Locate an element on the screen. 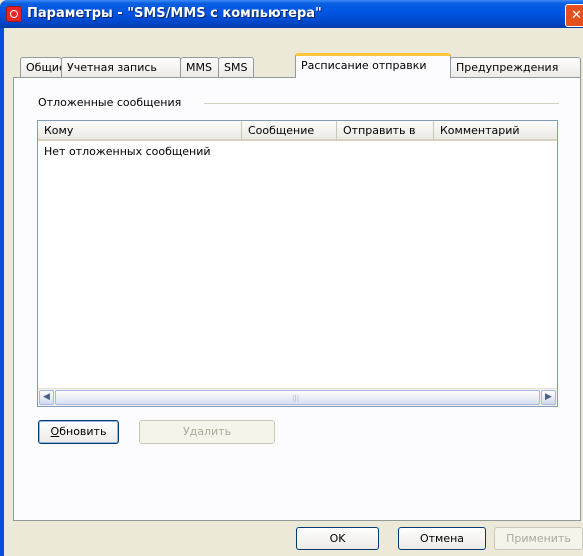 This screenshot has width=583, height=556. chevron-right-icon: ▶ is located at coordinates (548, 397).